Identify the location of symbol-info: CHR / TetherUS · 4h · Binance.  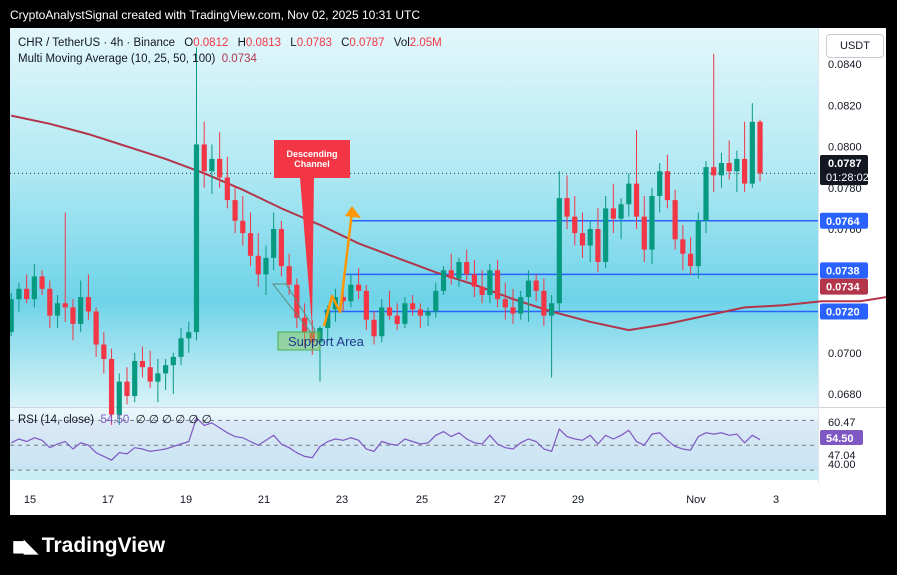
(96, 43).